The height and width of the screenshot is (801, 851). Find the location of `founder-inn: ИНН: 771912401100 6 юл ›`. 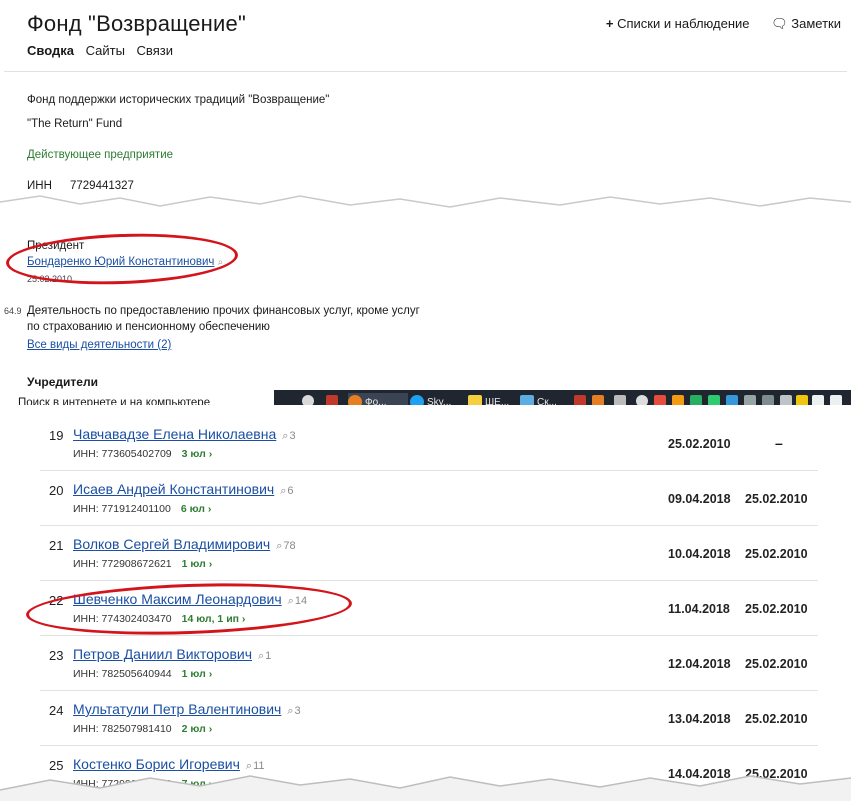

founder-inn: ИНН: 771912401100 6 юл › is located at coordinates (142, 509).